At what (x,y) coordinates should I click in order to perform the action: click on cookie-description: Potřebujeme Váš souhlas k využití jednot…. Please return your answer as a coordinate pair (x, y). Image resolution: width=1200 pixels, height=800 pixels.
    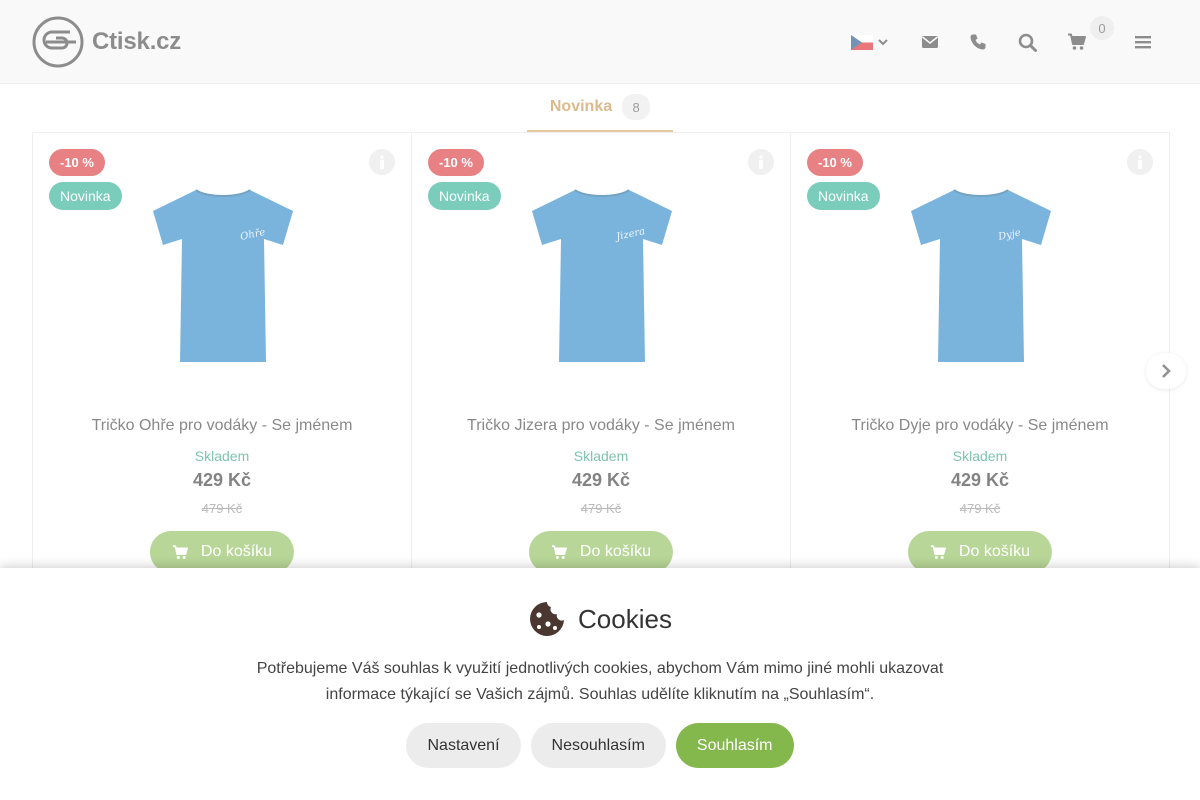
    Looking at the image, I should click on (600, 681).